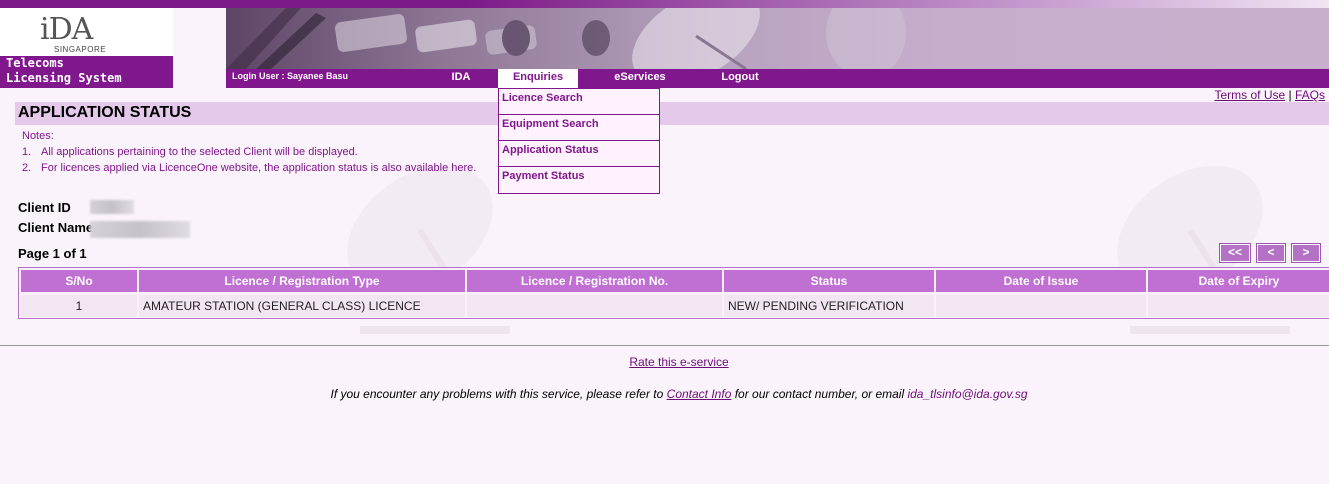 This screenshot has width=1329, height=484. I want to click on menu-item-payment-status: Payment Status, so click(579, 180).